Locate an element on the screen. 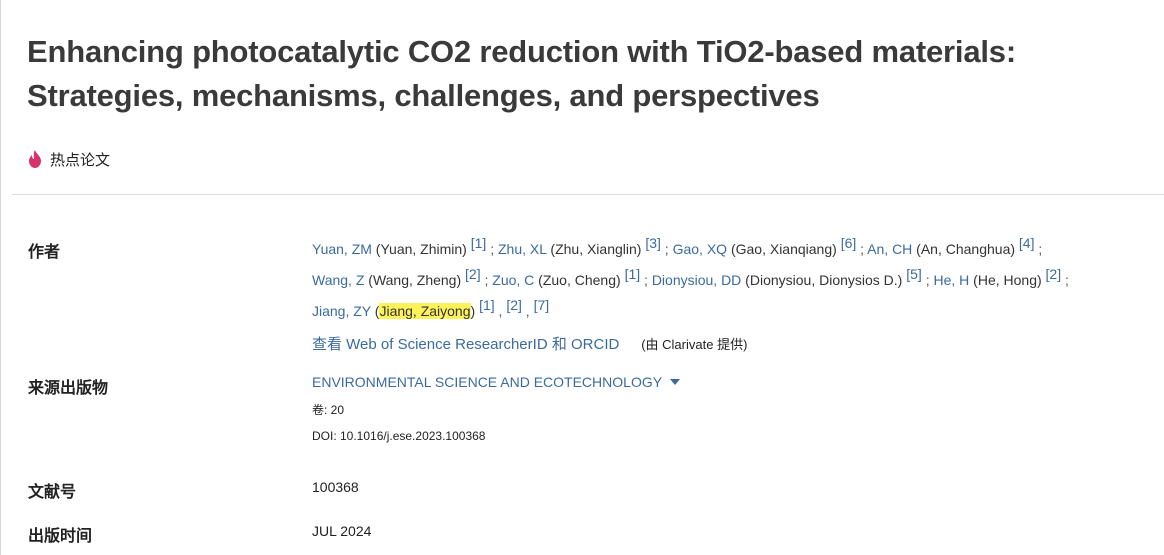  hot-paper-label: 热点论文 is located at coordinates (80, 160).